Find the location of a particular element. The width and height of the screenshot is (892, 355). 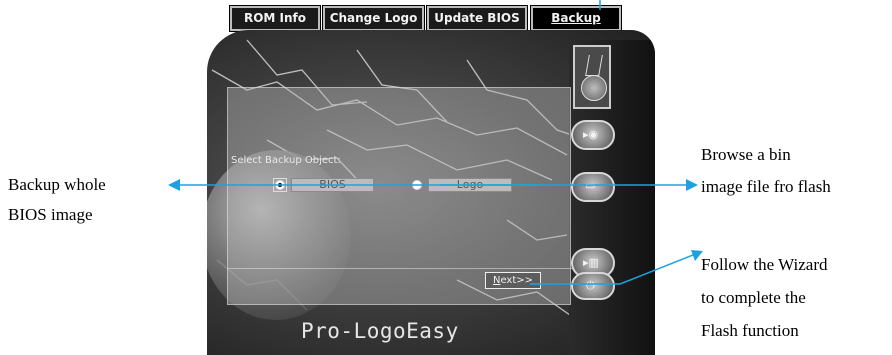

select-backup-label: Select Backup Object: is located at coordinates (286, 160).